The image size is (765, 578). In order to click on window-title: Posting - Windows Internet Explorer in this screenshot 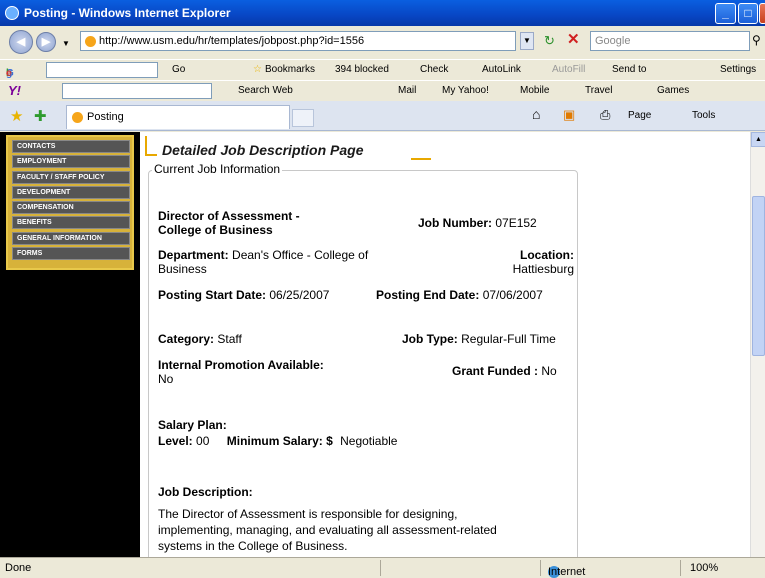, I will do `click(127, 13)`.